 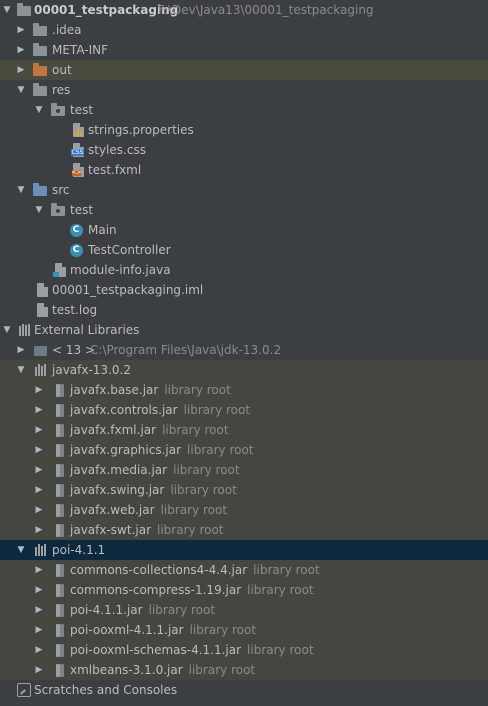 What do you see at coordinates (79, 550) in the screenshot?
I see `library-name: poi-4.1.1` at bounding box center [79, 550].